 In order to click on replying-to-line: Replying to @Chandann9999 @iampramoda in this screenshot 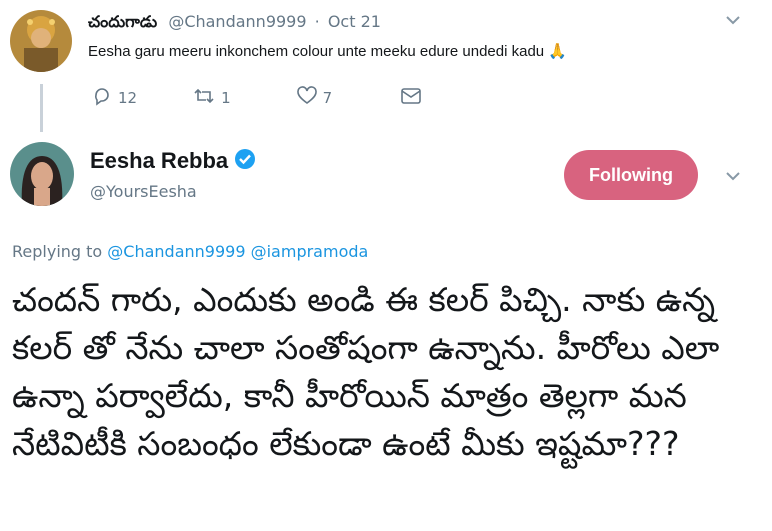, I will do `click(190, 251)`.